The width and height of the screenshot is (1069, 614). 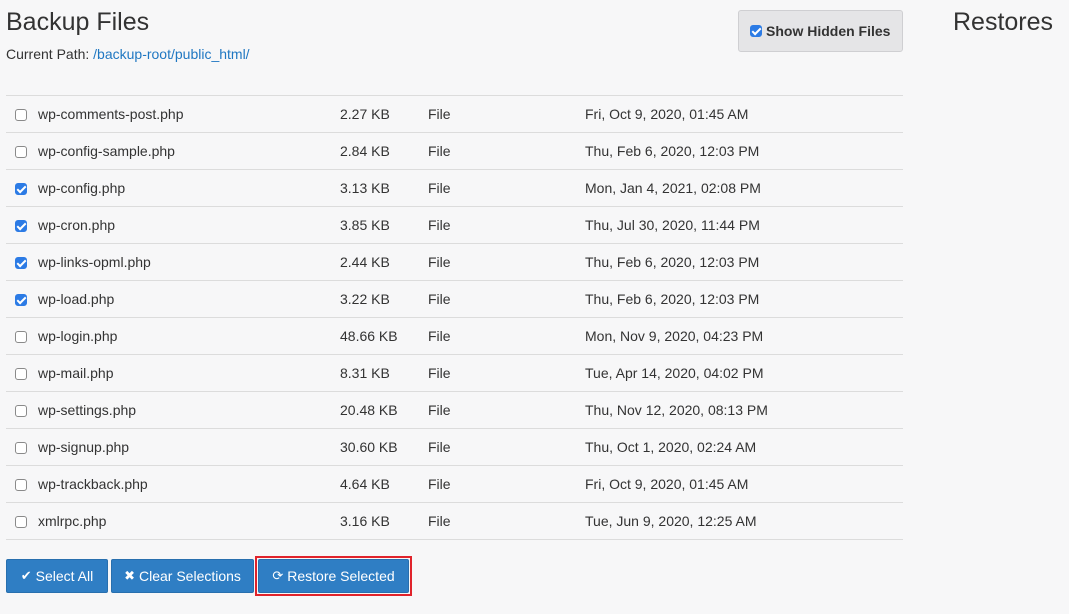 I want to click on file-size: 2.27 KB, so click(x=365, y=114).